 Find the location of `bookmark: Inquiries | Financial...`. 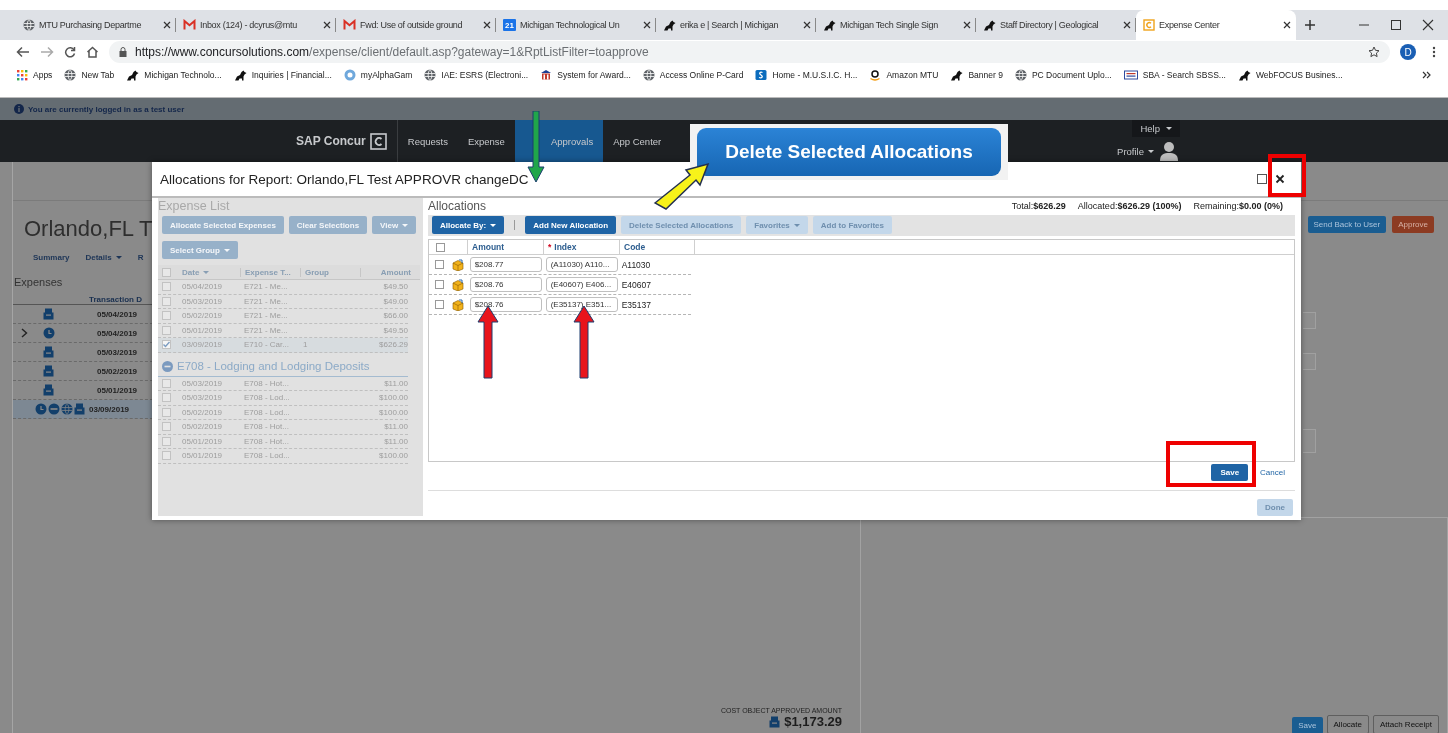

bookmark: Inquiries | Financial... is located at coordinates (282, 75).